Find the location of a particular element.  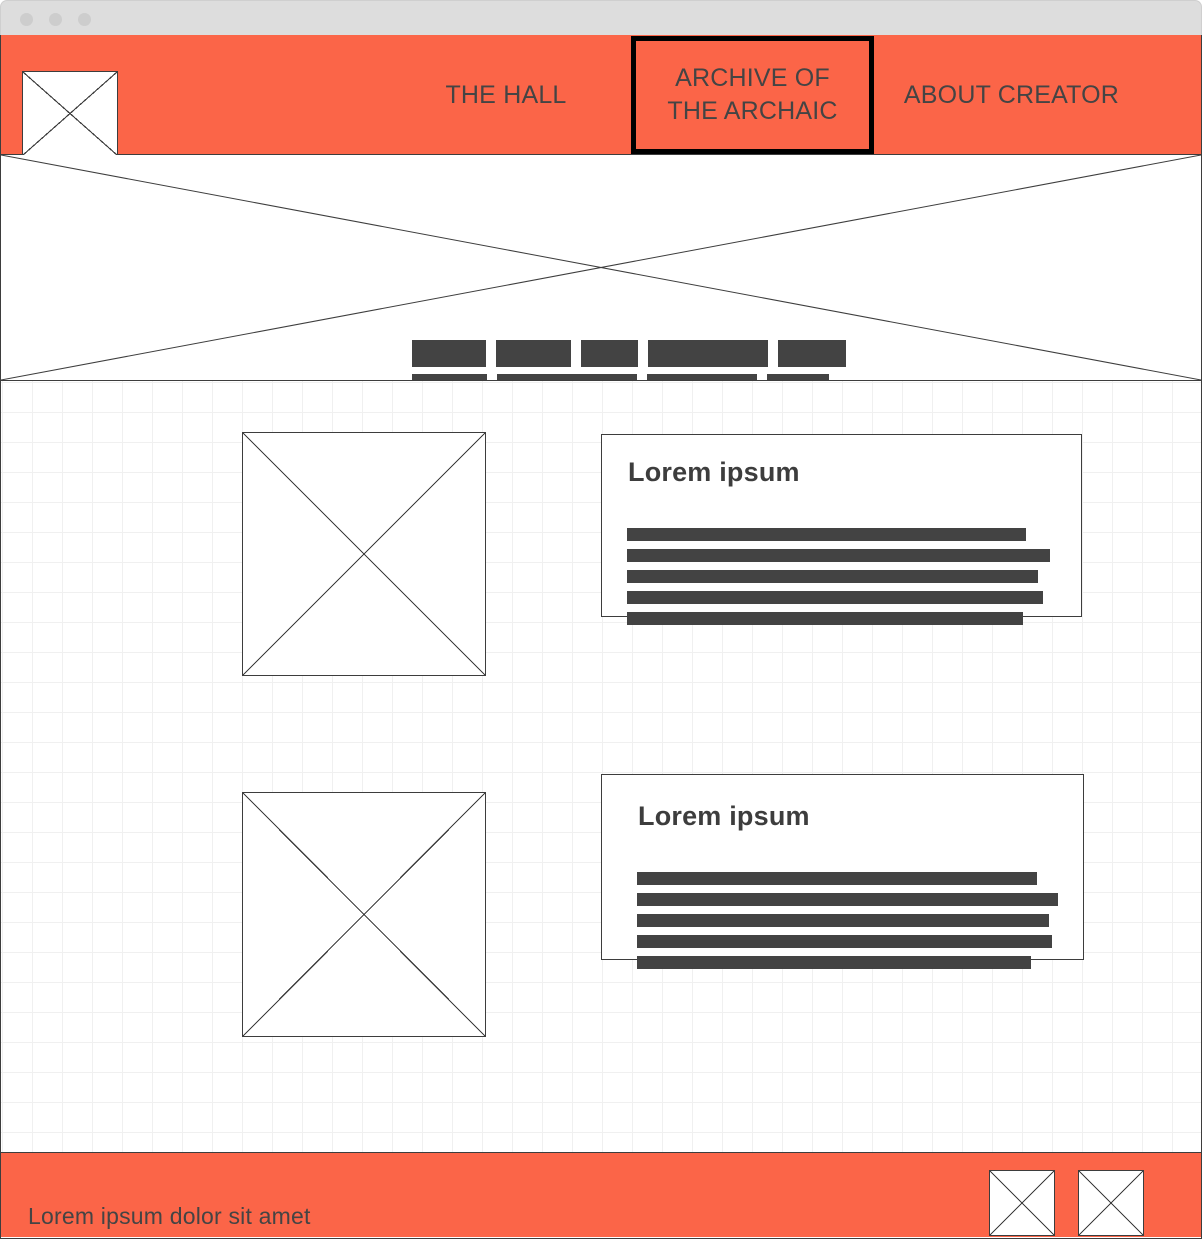

footer-image-placeholder-2-icon is located at coordinates (1111, 1203).